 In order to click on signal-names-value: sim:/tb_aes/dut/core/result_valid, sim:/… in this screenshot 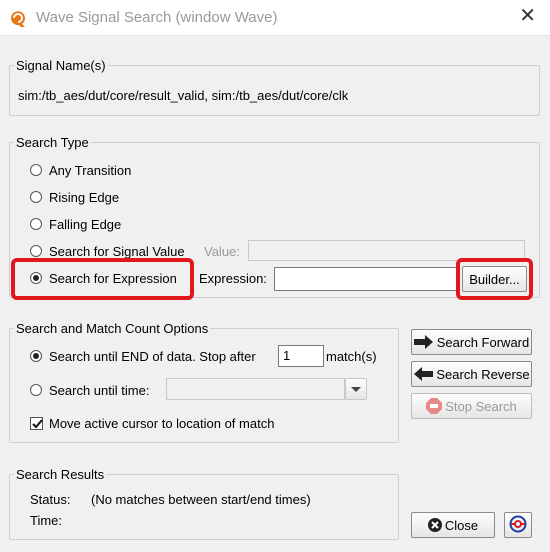, I will do `click(183, 95)`.